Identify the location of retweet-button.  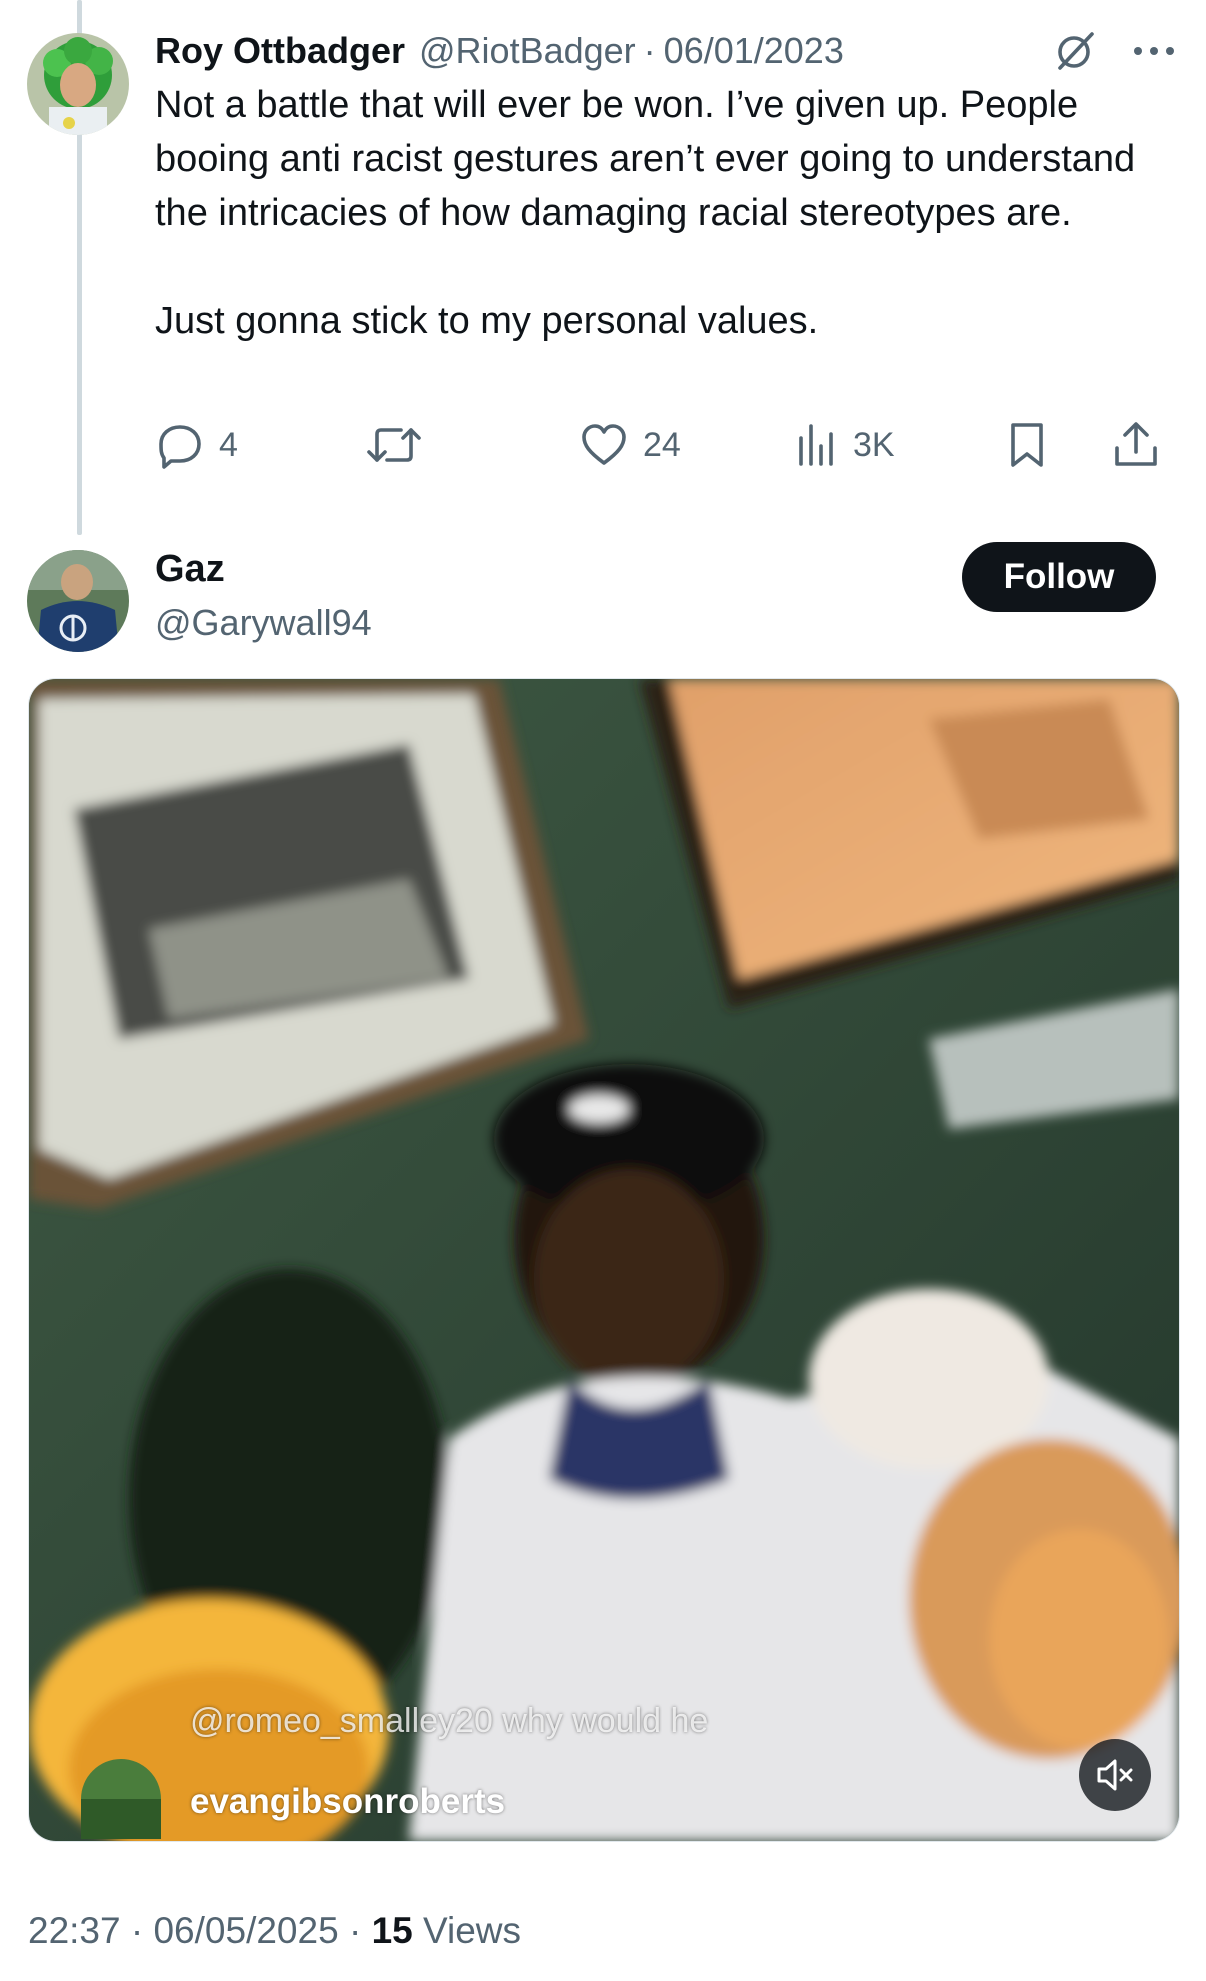
(401, 445).